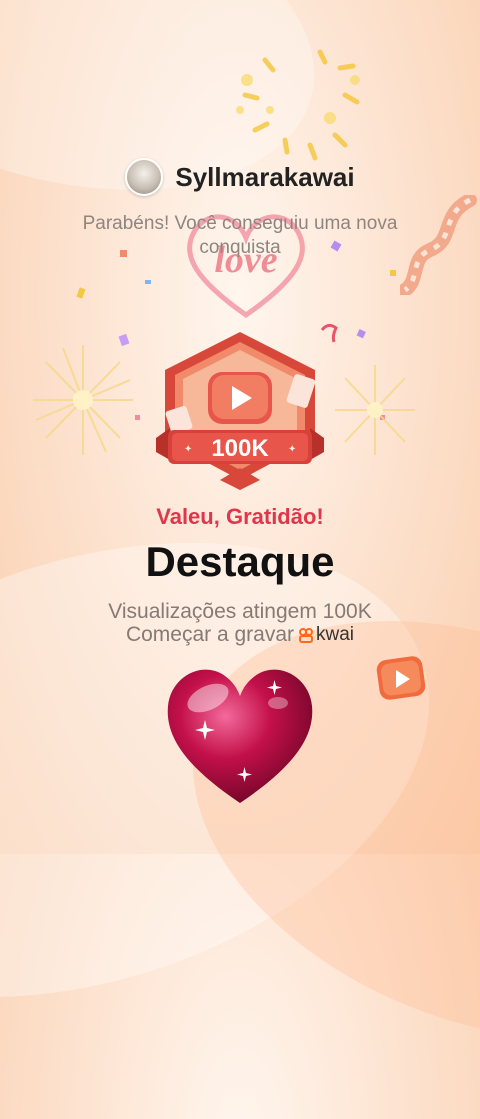  What do you see at coordinates (240, 611) in the screenshot?
I see `achievement-description: Visualizações atingem 100K` at bounding box center [240, 611].